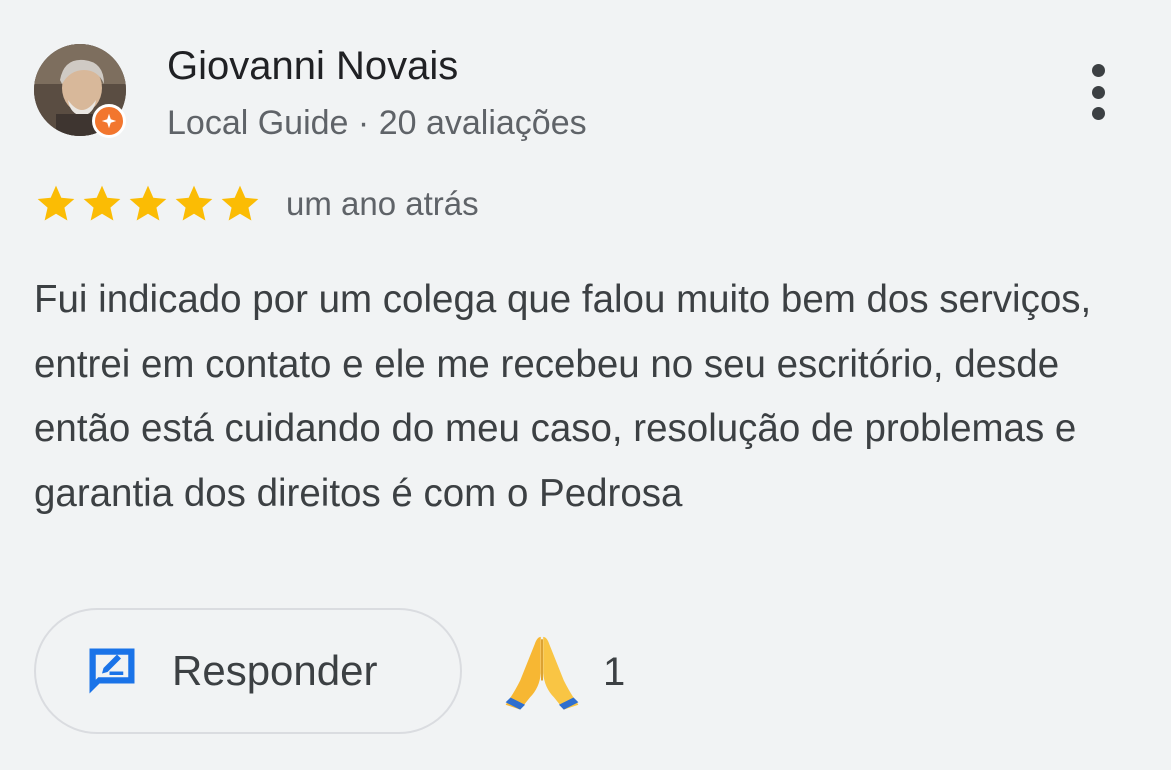  What do you see at coordinates (258, 123) in the screenshot?
I see `local-guide-label: Local Guide` at bounding box center [258, 123].